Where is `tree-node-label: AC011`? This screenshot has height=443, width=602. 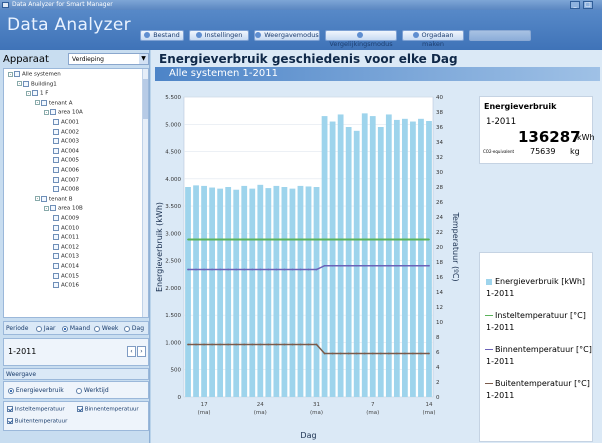 tree-node-label: AC011 is located at coordinates (70, 237).